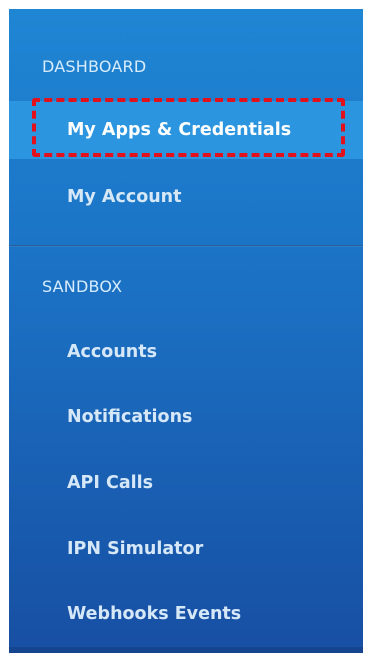  I want to click on section-title-dashboard: DASHBOARD, so click(94, 66).